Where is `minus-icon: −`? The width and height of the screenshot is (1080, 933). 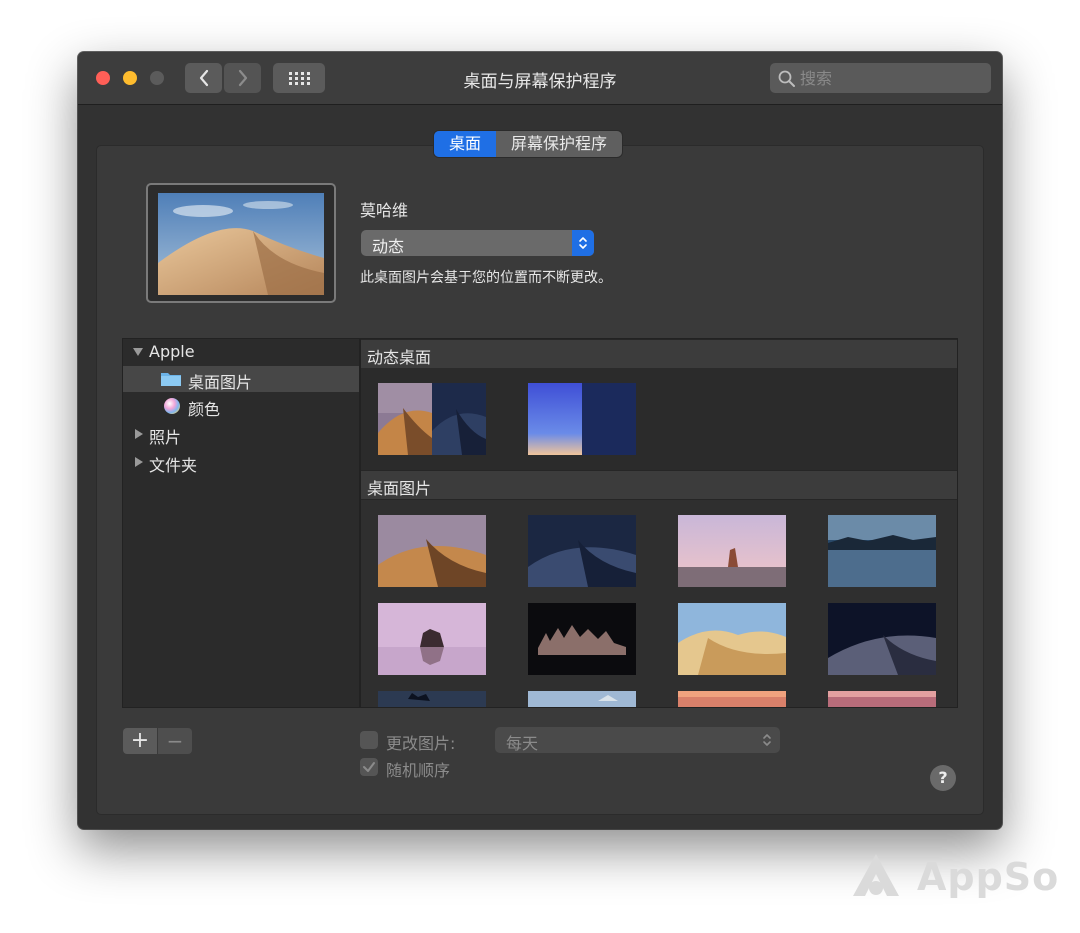
minus-icon: − is located at coordinates (175, 741).